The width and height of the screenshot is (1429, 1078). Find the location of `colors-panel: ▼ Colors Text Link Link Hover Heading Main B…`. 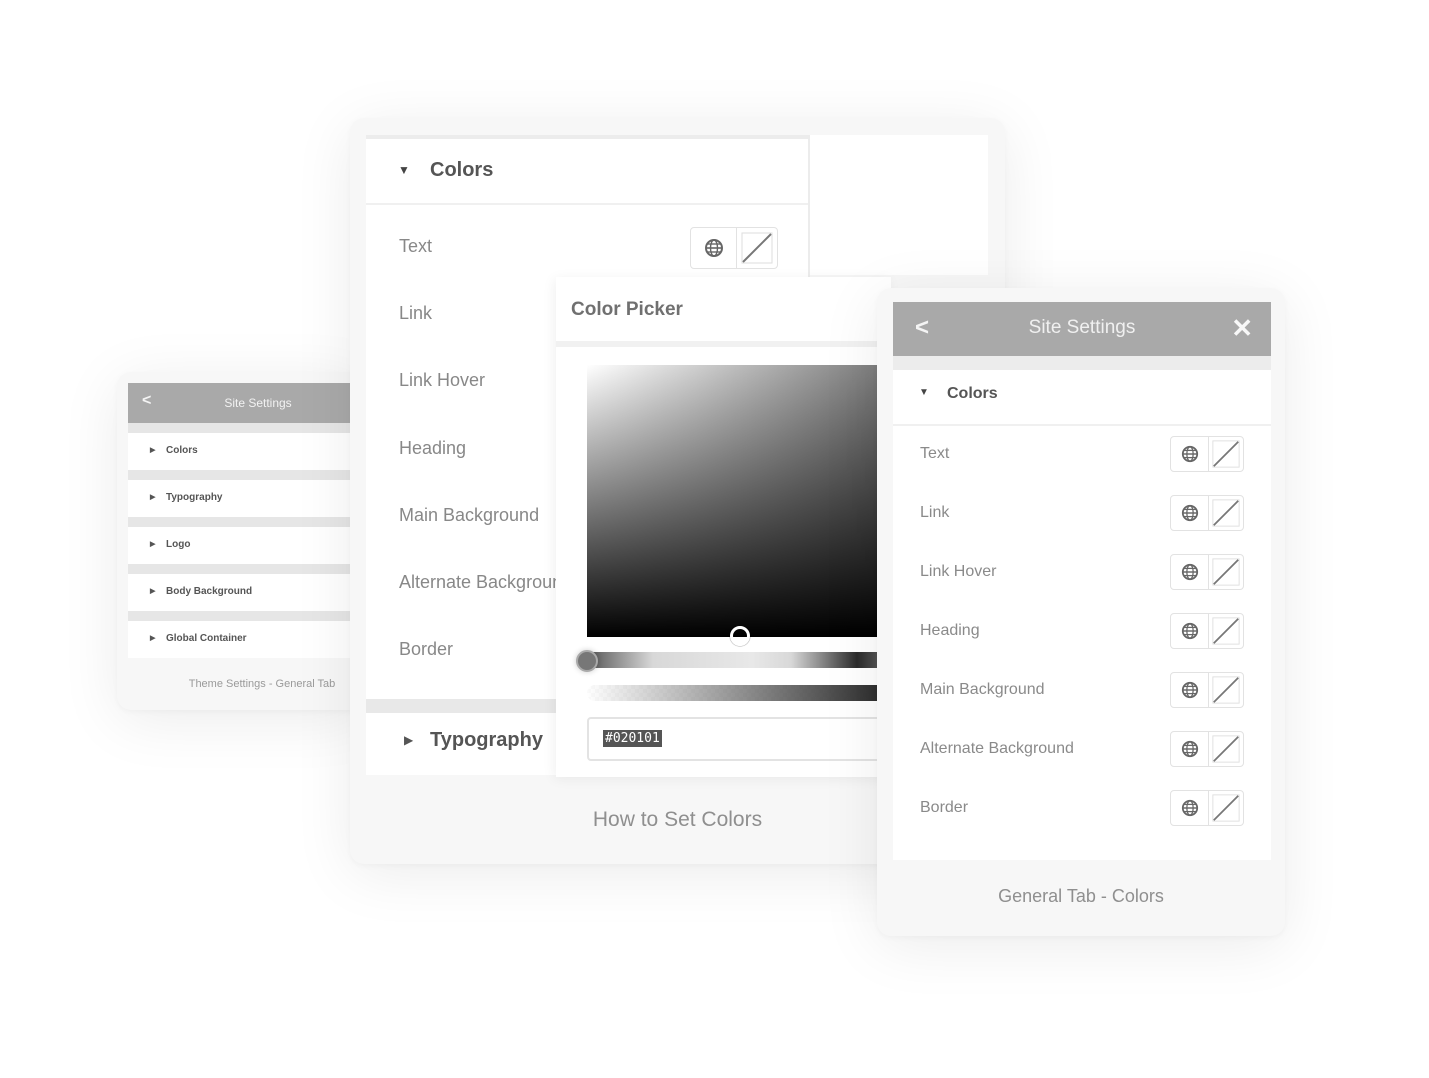

colors-panel: ▼ Colors Text Link Link Hover Heading Main B… is located at coordinates (1082, 608).